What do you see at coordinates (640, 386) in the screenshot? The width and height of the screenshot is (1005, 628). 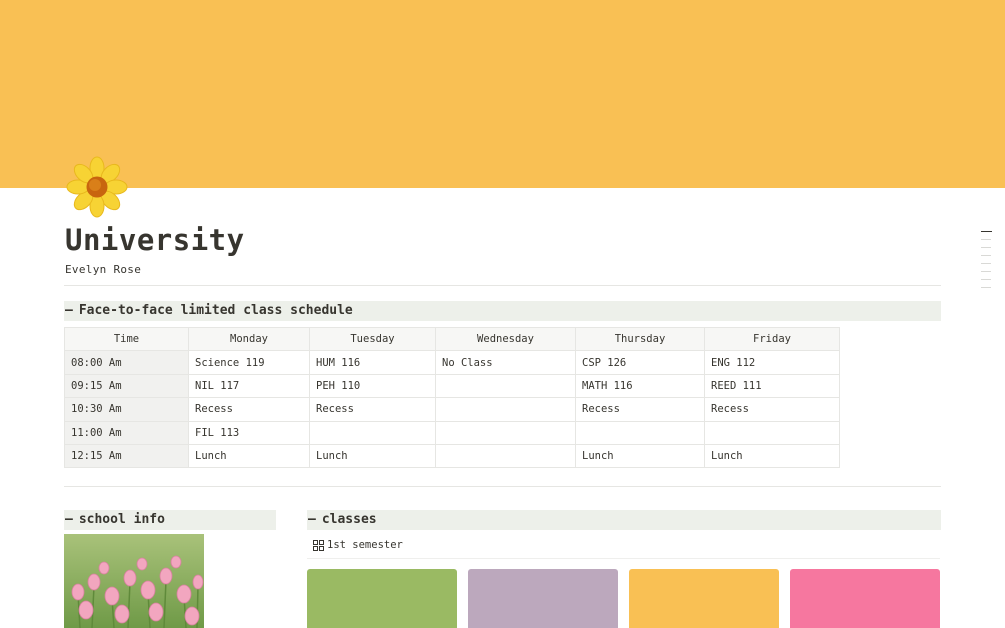 I see `table-cell: MATH 116` at bounding box center [640, 386].